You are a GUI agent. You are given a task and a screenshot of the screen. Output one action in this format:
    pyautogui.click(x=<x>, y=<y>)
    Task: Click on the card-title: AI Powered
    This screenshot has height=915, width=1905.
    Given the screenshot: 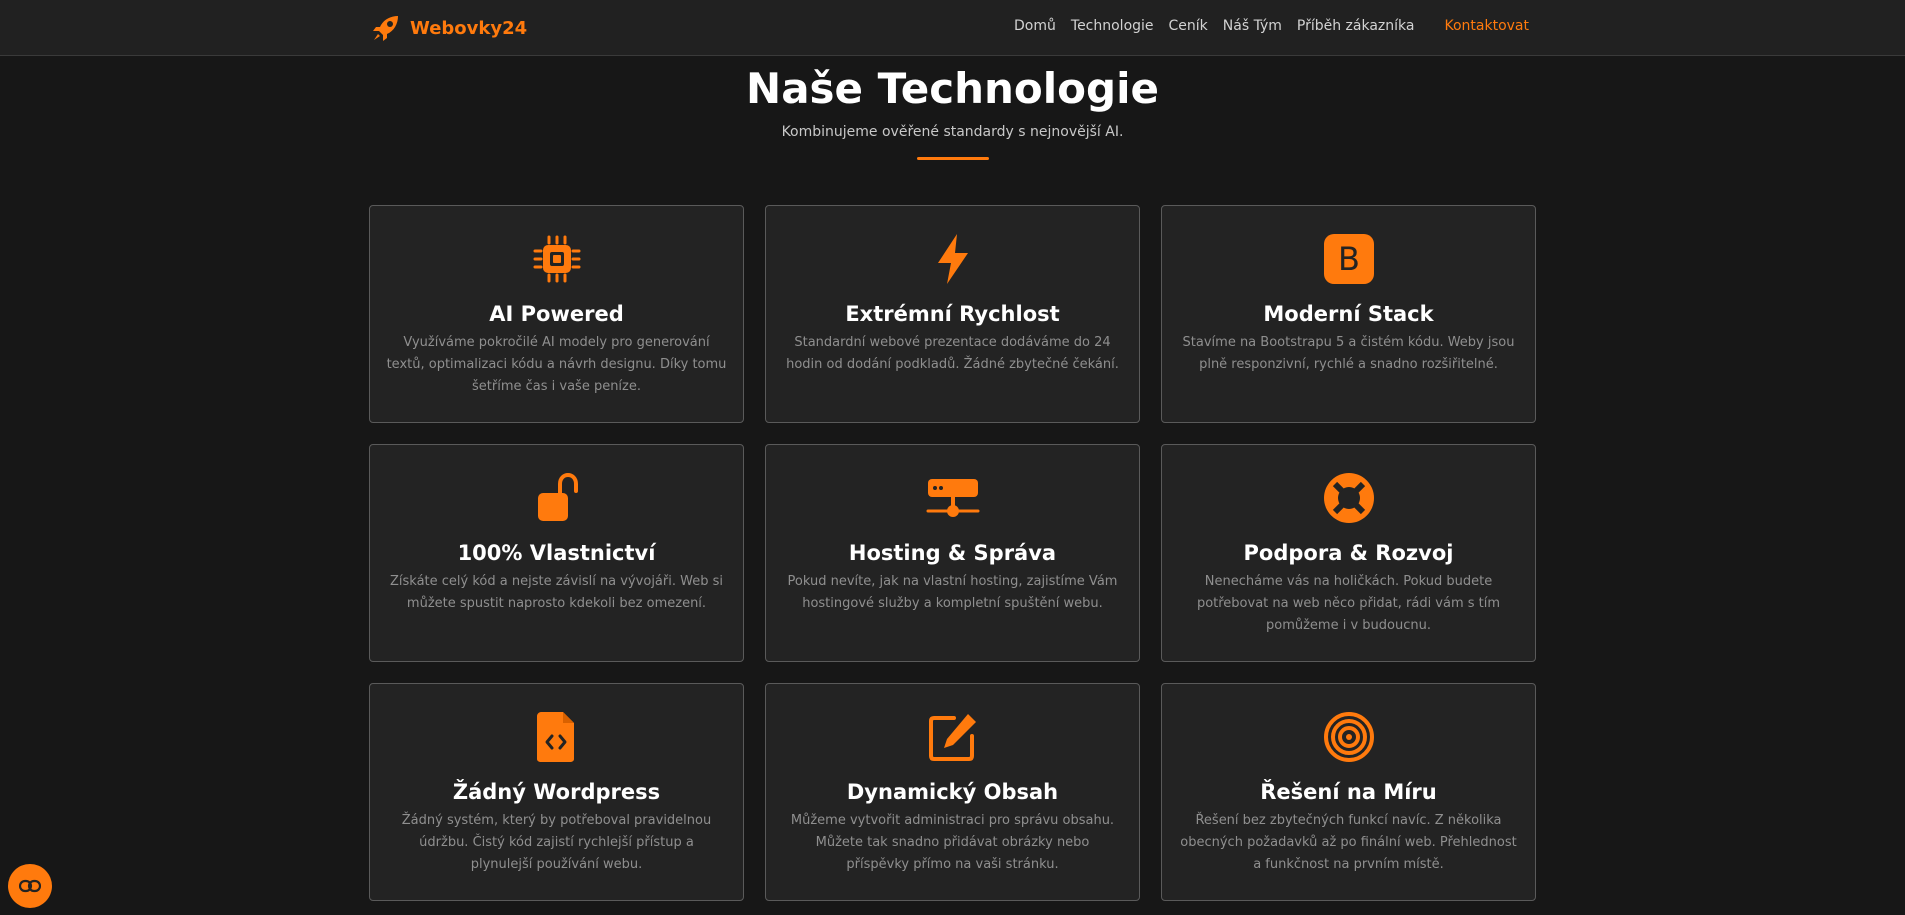 What is the action you would take?
    pyautogui.click(x=556, y=314)
    